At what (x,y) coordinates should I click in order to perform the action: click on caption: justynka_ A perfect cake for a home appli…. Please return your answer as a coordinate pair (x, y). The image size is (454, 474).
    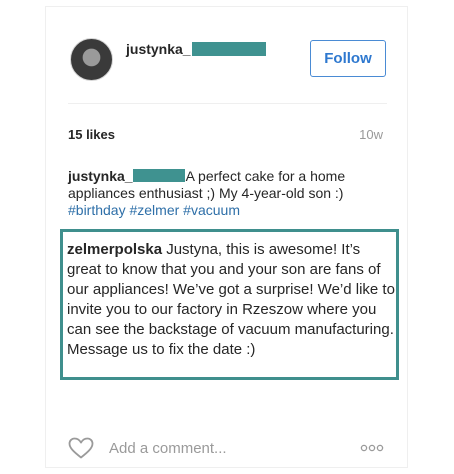
    Looking at the image, I should click on (230, 193).